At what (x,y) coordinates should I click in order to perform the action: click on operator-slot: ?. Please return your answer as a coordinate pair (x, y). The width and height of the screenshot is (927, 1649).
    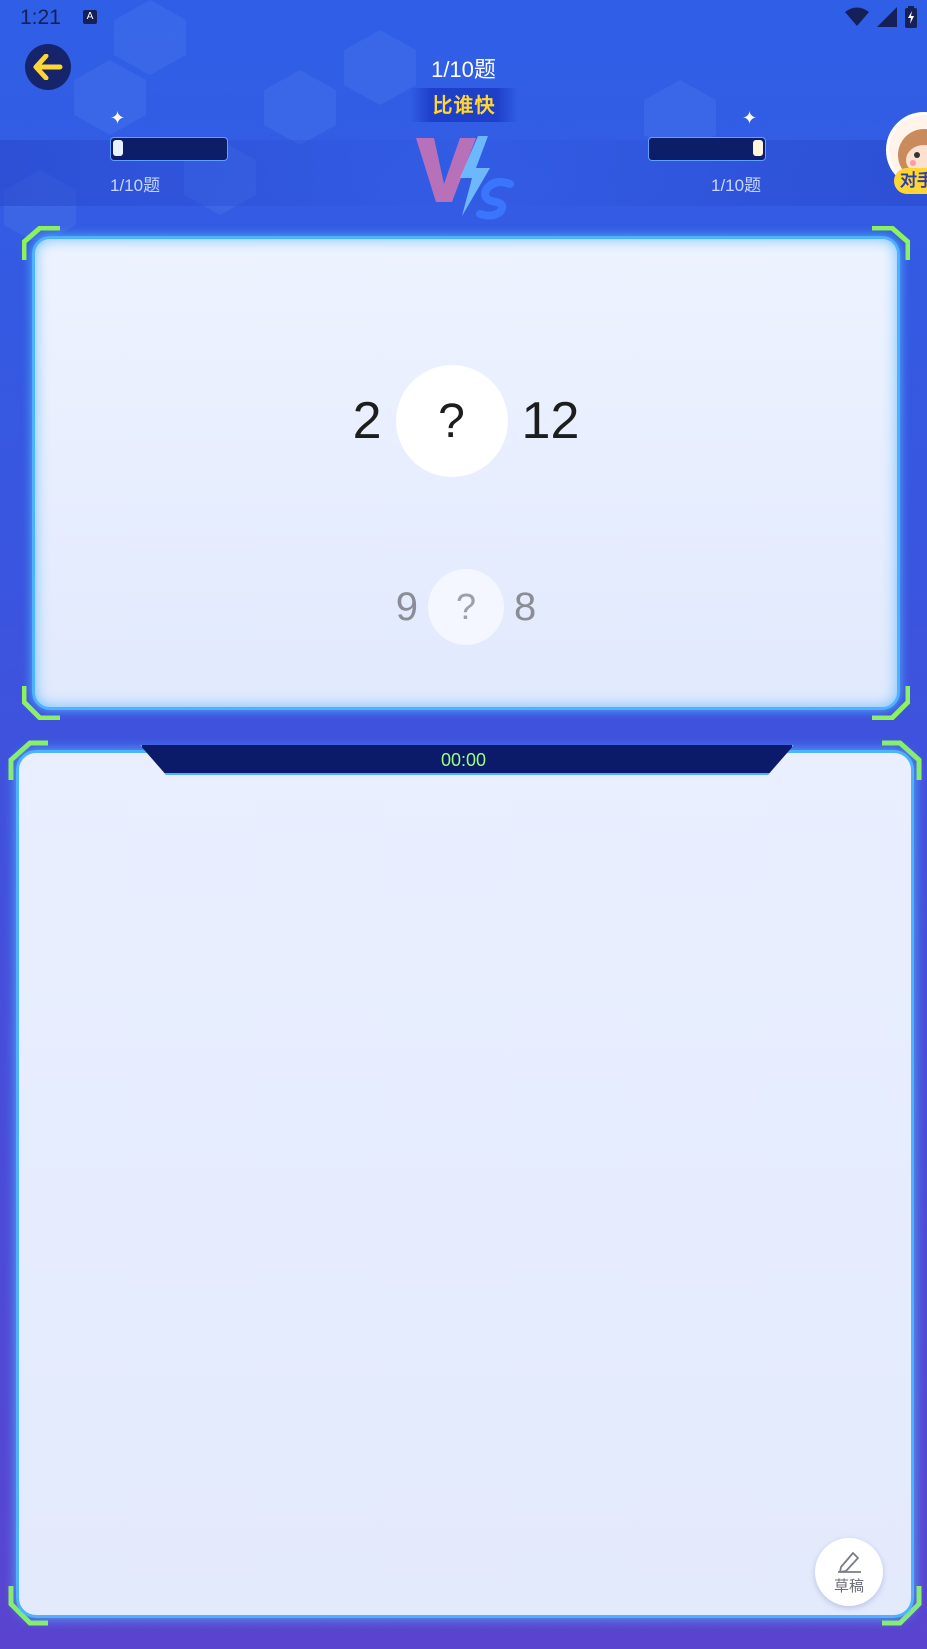
    Looking at the image, I should click on (451, 421).